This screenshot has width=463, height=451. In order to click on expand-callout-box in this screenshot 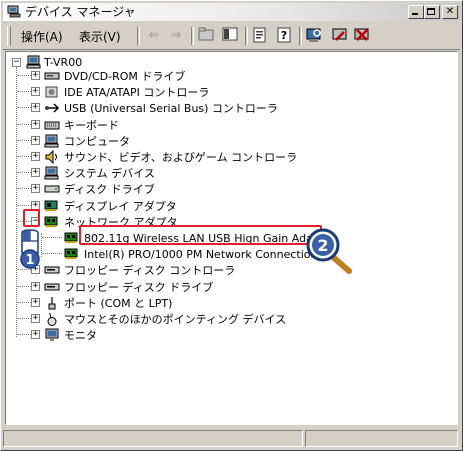, I will do `click(31, 218)`.